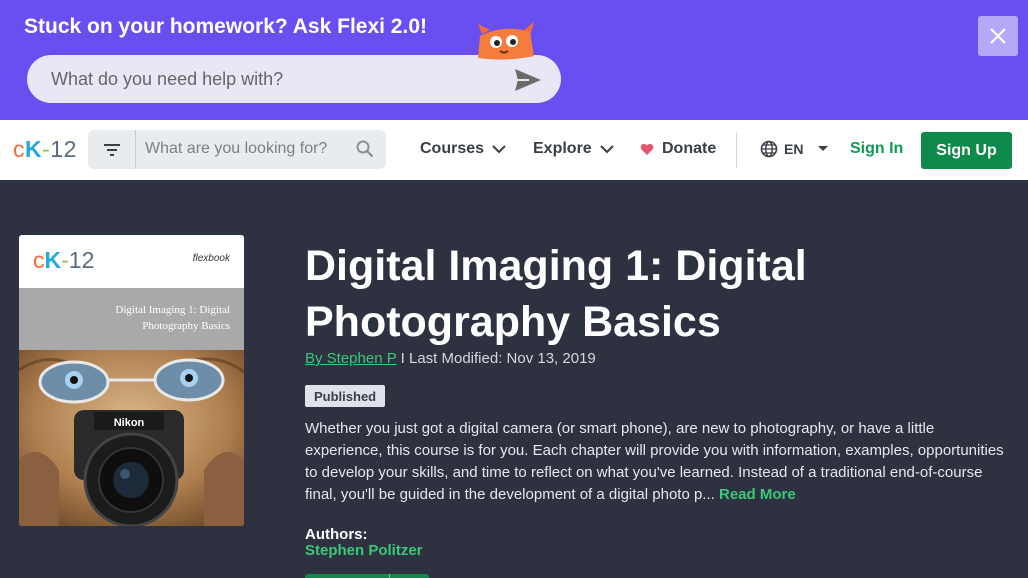 This screenshot has height=578, width=1028. I want to click on caret-down-icon, so click(823, 148).